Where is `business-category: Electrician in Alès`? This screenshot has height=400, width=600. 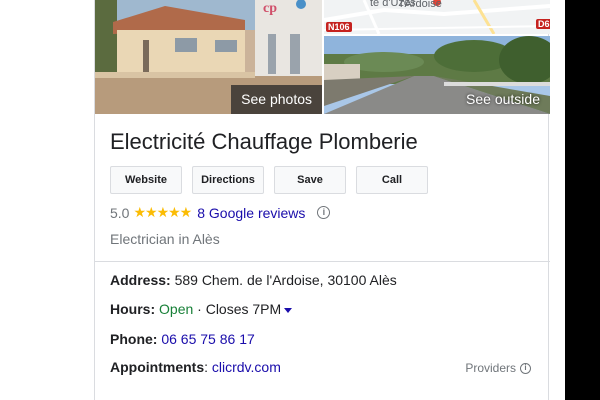 business-category: Electrician in Alès is located at coordinates (165, 239).